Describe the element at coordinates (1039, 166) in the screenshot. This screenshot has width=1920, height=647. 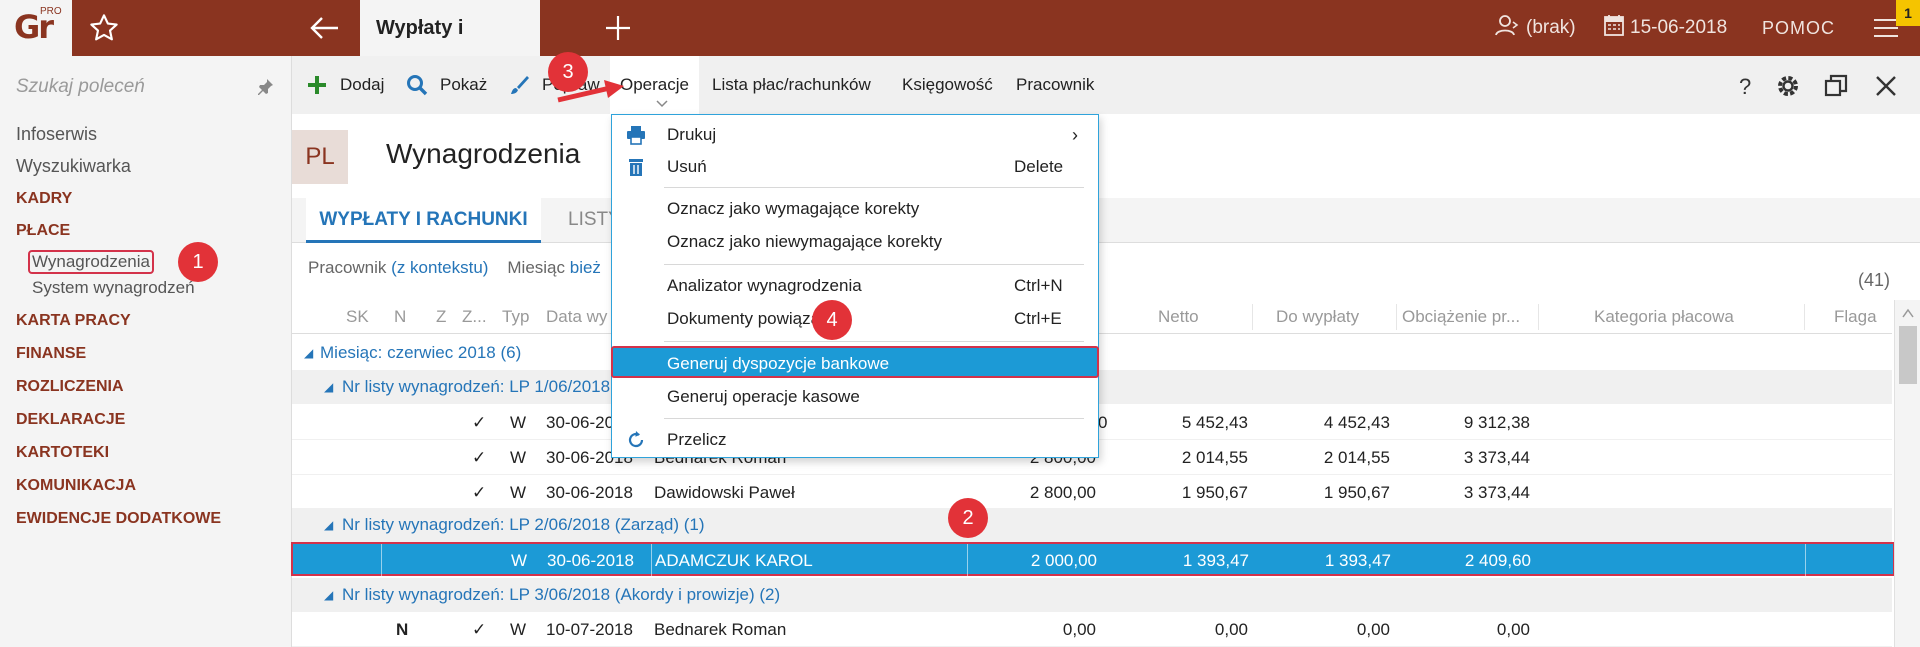
I see `menu-shortcut: Delete` at that location.